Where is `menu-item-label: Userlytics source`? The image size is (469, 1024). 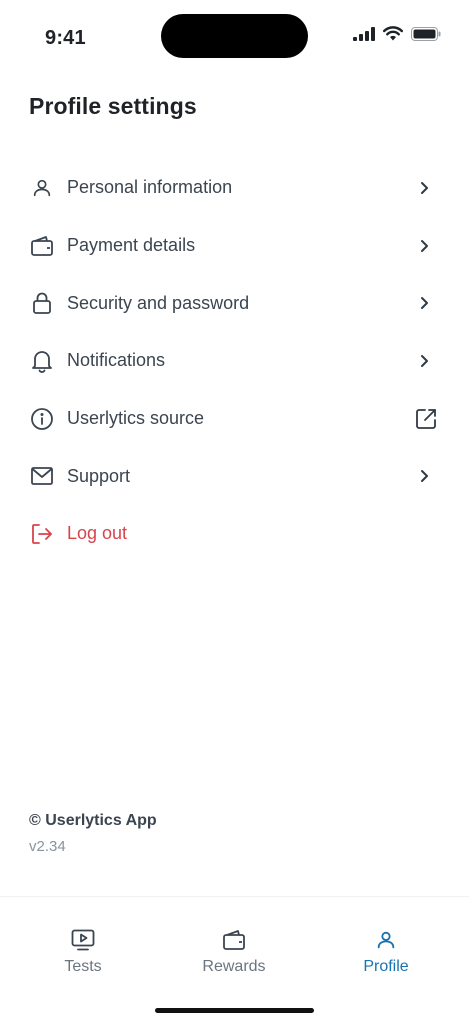
menu-item-label: Userlytics source is located at coordinates (136, 418).